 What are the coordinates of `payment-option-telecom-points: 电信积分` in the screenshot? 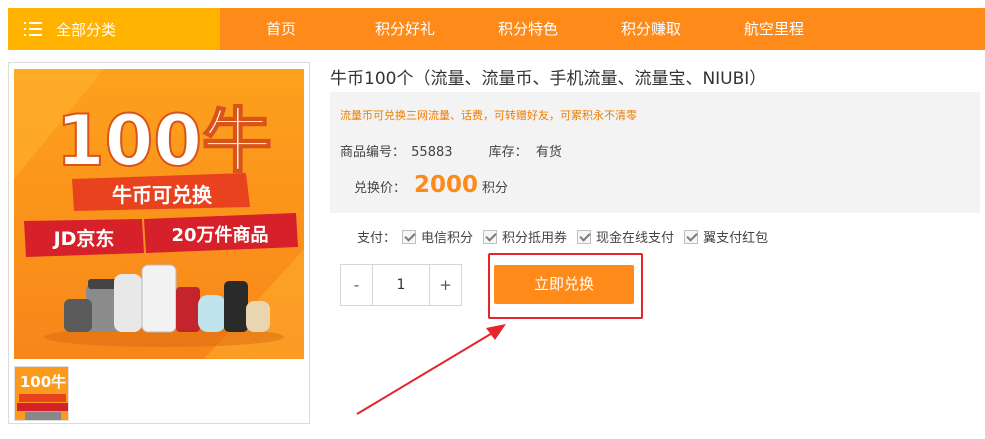 It's located at (437, 236).